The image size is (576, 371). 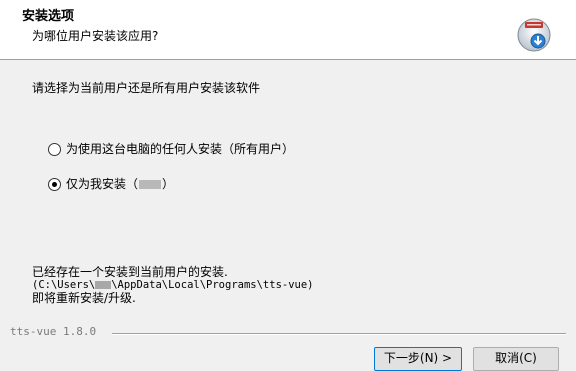 What do you see at coordinates (516, 359) in the screenshot?
I see `cancel-button: 取消(C)` at bounding box center [516, 359].